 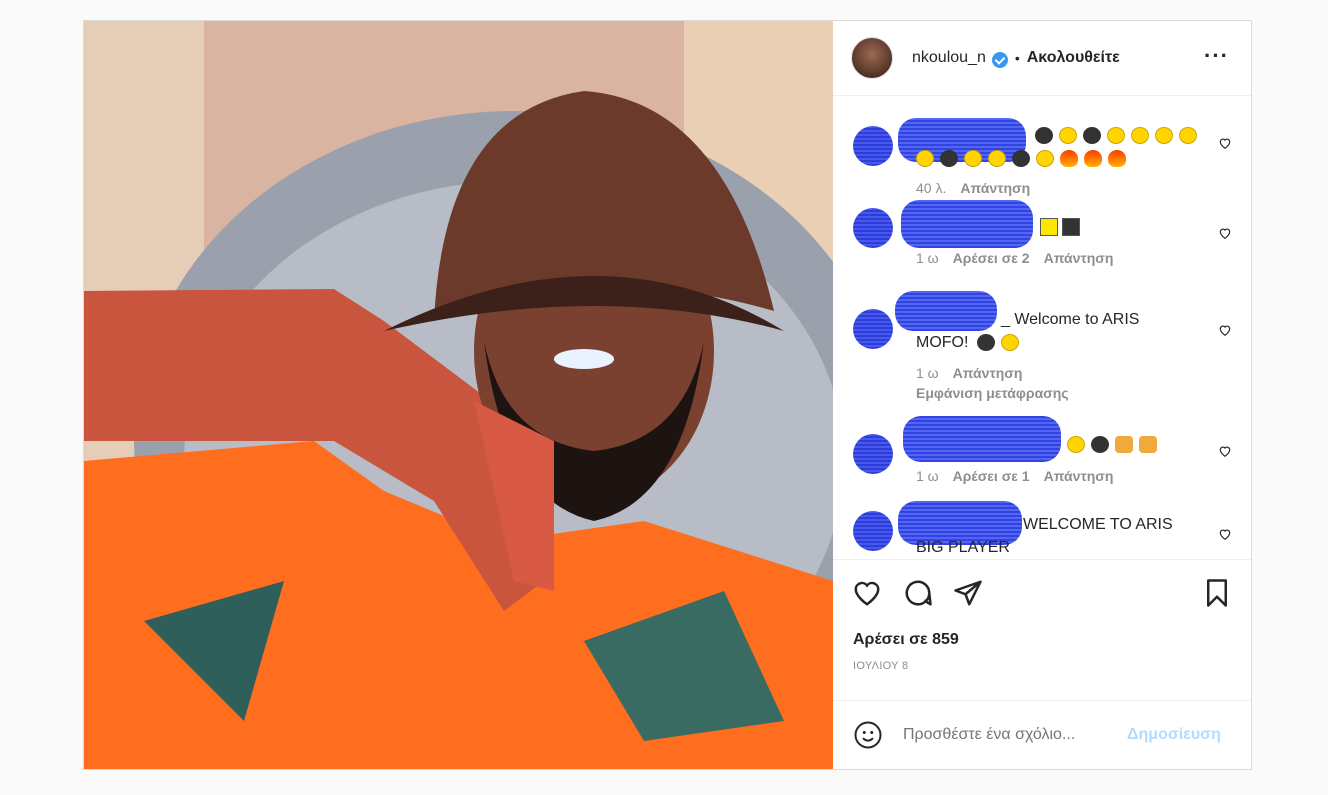 What do you see at coordinates (949, 58) in the screenshot?
I see `author-username: nkoulou_n` at bounding box center [949, 58].